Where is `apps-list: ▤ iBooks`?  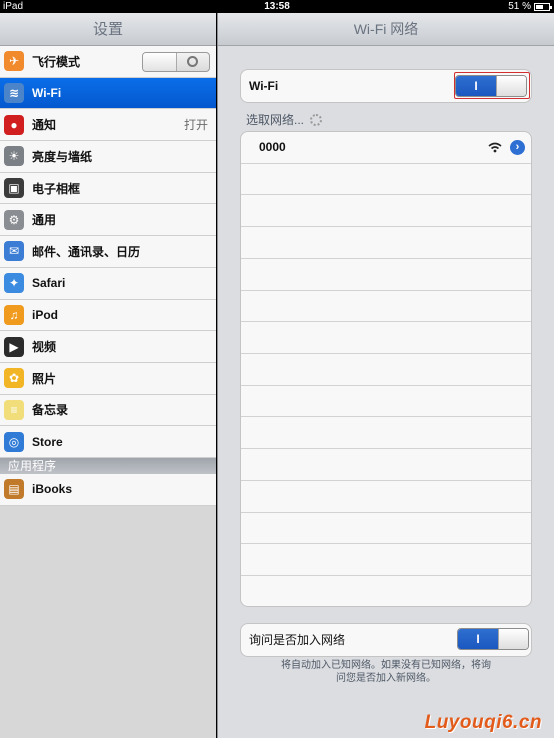 apps-list: ▤ iBooks is located at coordinates (108, 489).